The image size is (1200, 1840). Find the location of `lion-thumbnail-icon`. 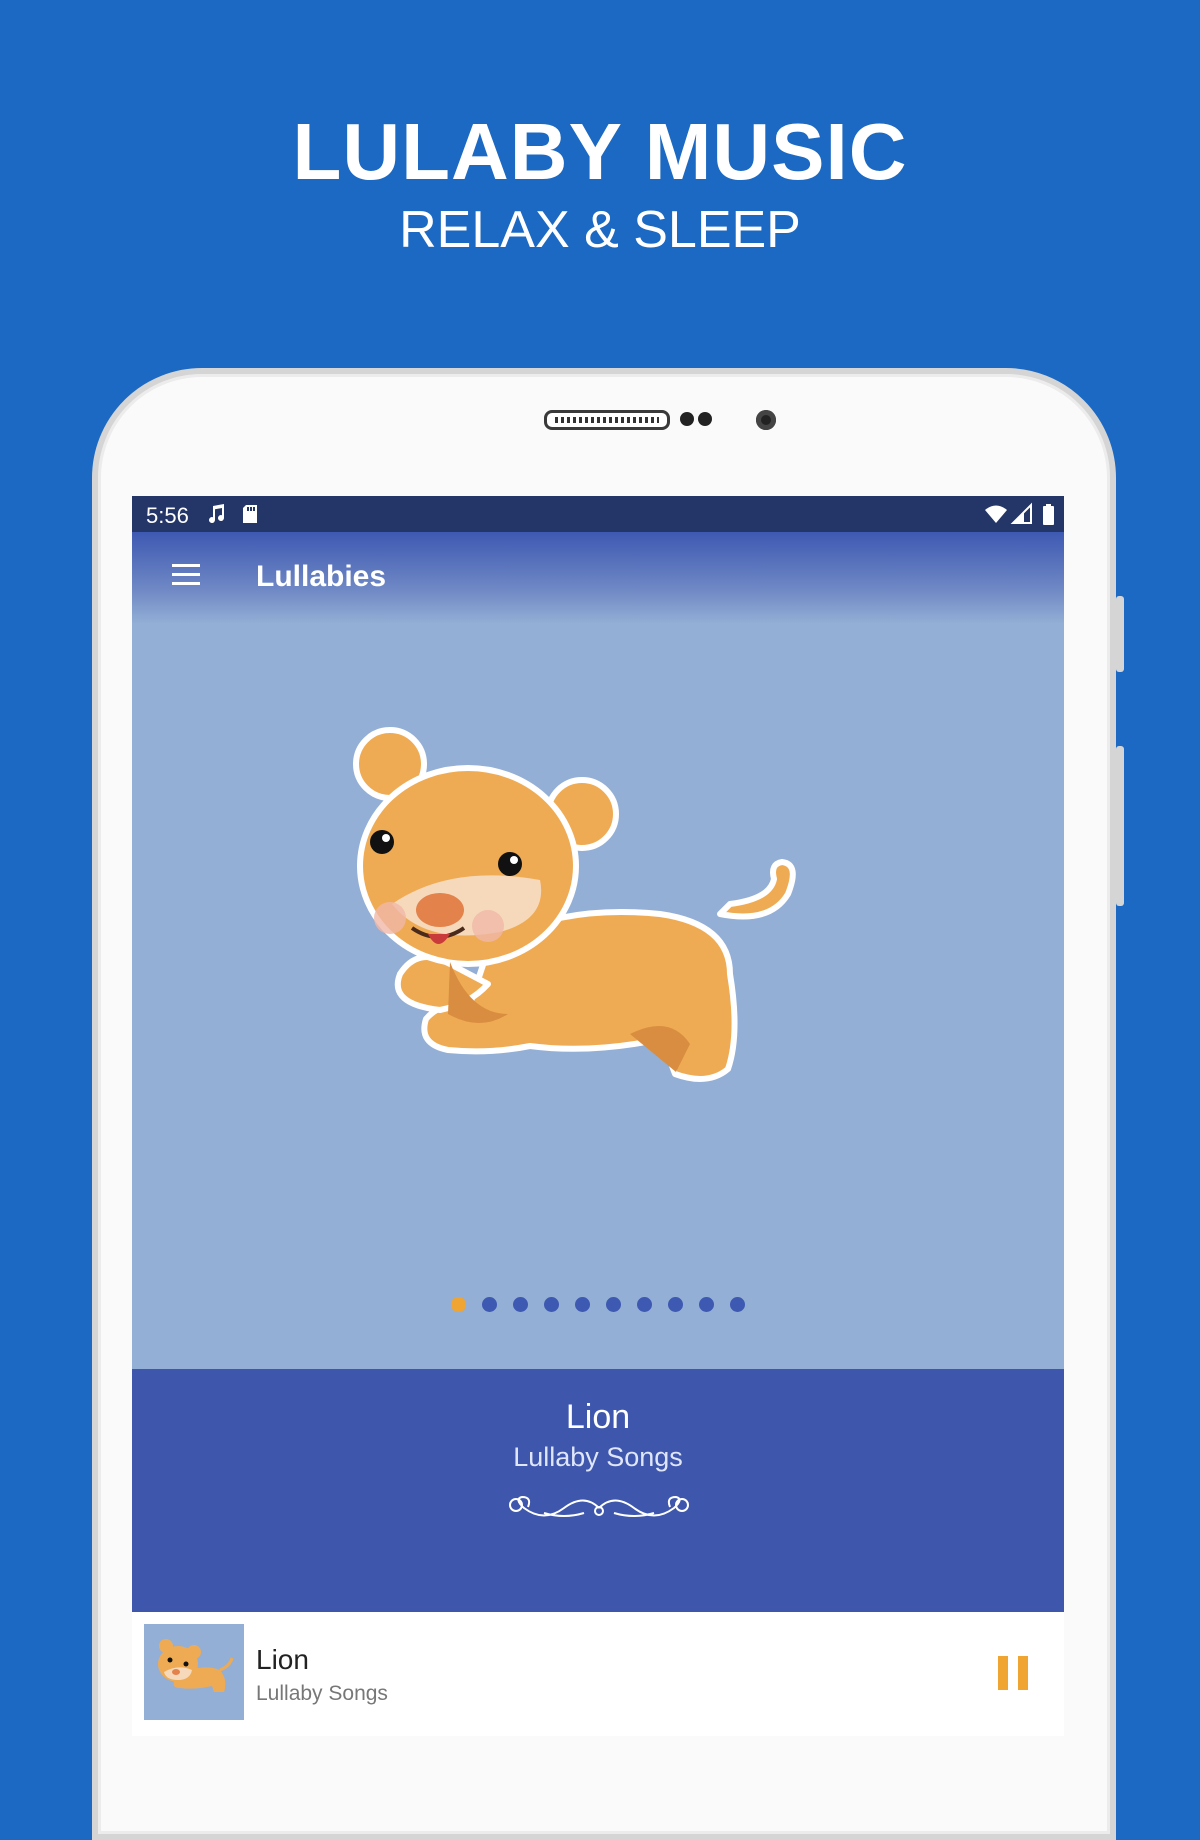

lion-thumbnail-icon is located at coordinates (196, 1665).